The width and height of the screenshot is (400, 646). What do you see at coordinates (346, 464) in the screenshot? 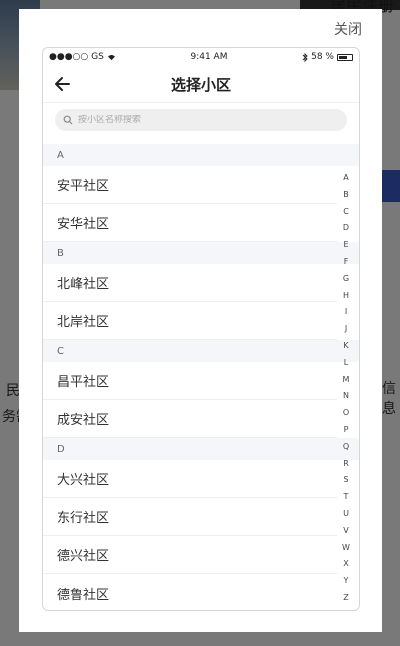
I see `alphabet-letter: R` at bounding box center [346, 464].